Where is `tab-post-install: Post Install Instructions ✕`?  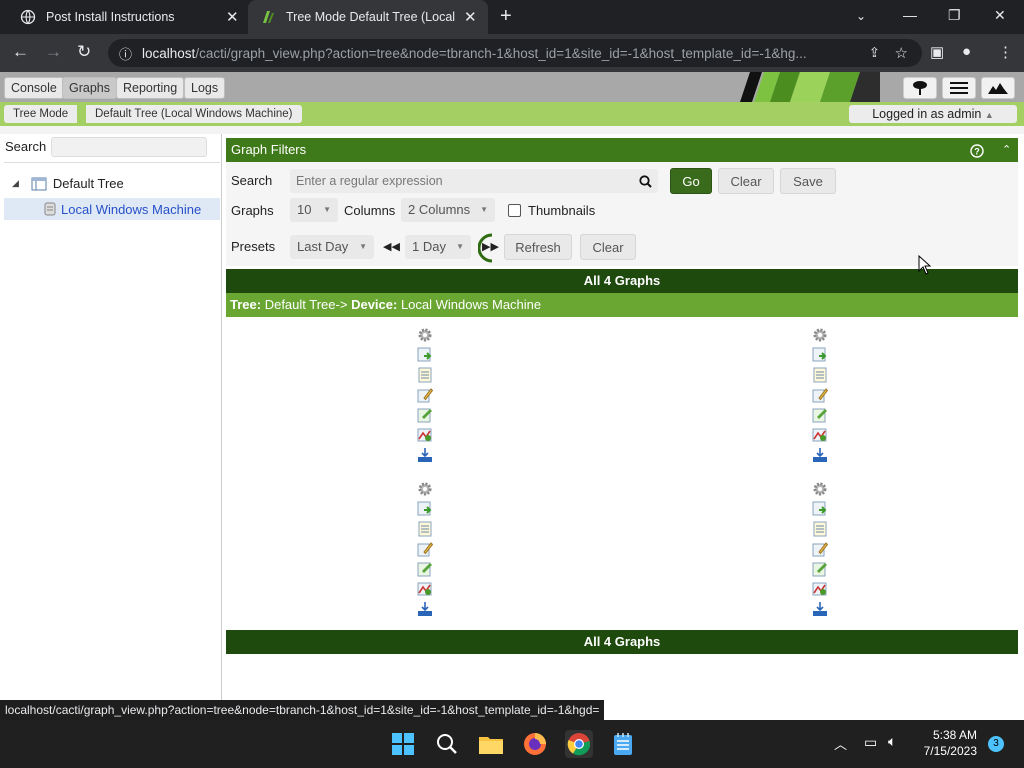
tab-post-install: Post Install Instructions ✕ is located at coordinates (128, 17).